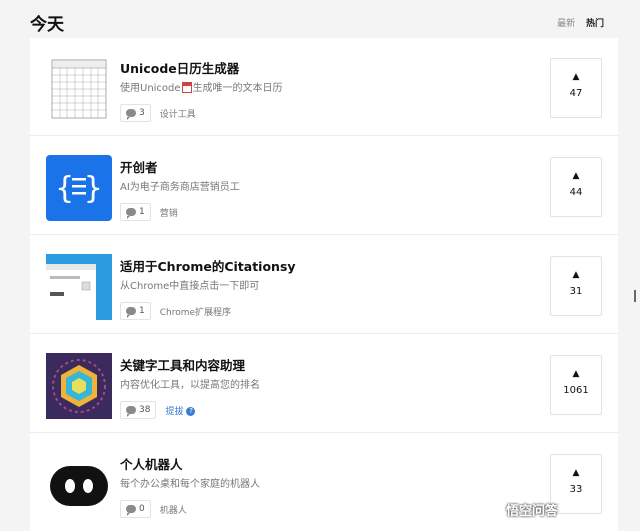 This screenshot has width=640, height=531. I want to click on product-meta: 0 机器人, so click(153, 509).